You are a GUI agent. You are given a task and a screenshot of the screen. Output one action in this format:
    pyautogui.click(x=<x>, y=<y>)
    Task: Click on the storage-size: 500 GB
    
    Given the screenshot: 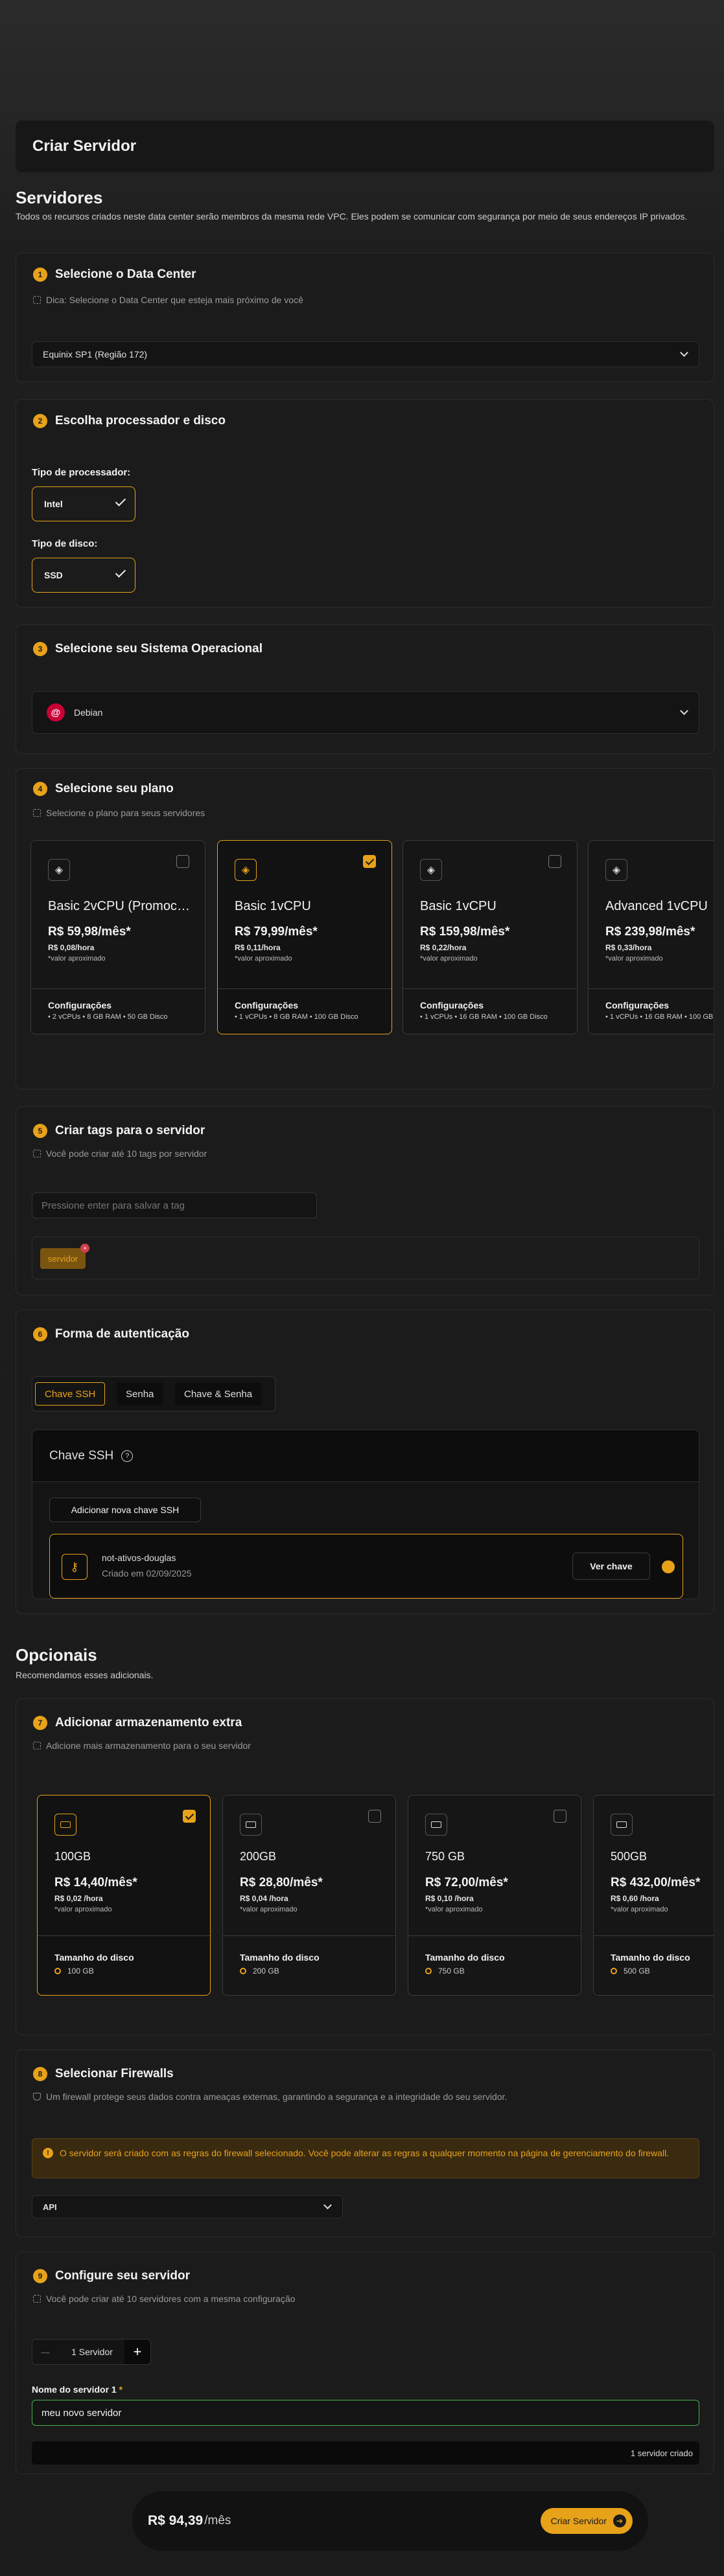 What is the action you would take?
    pyautogui.click(x=637, y=1971)
    